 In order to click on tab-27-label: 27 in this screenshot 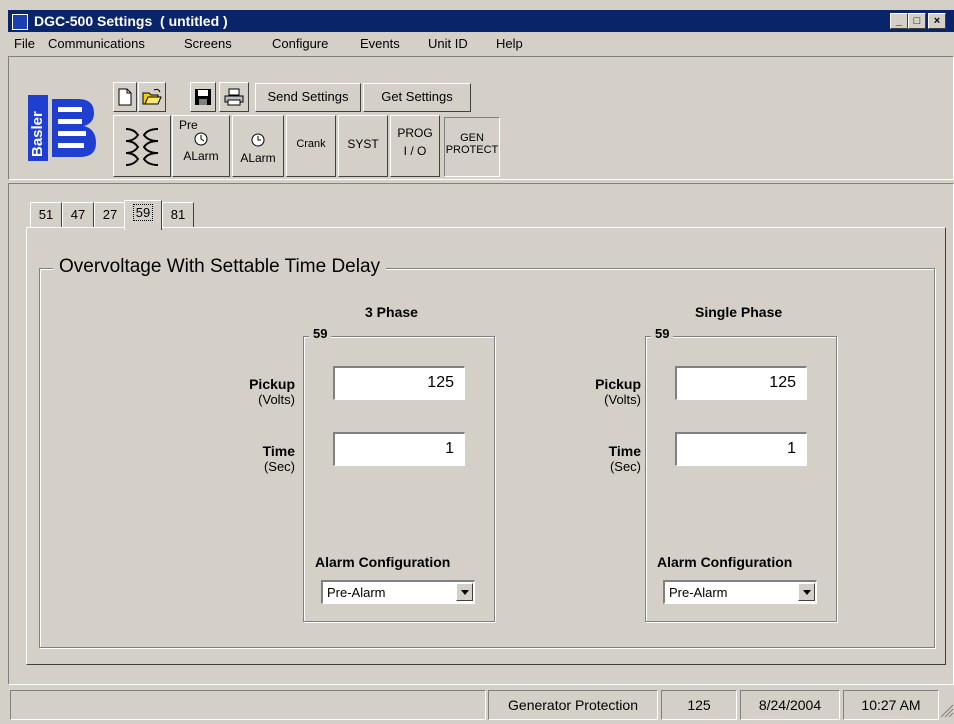, I will do `click(110, 214)`.